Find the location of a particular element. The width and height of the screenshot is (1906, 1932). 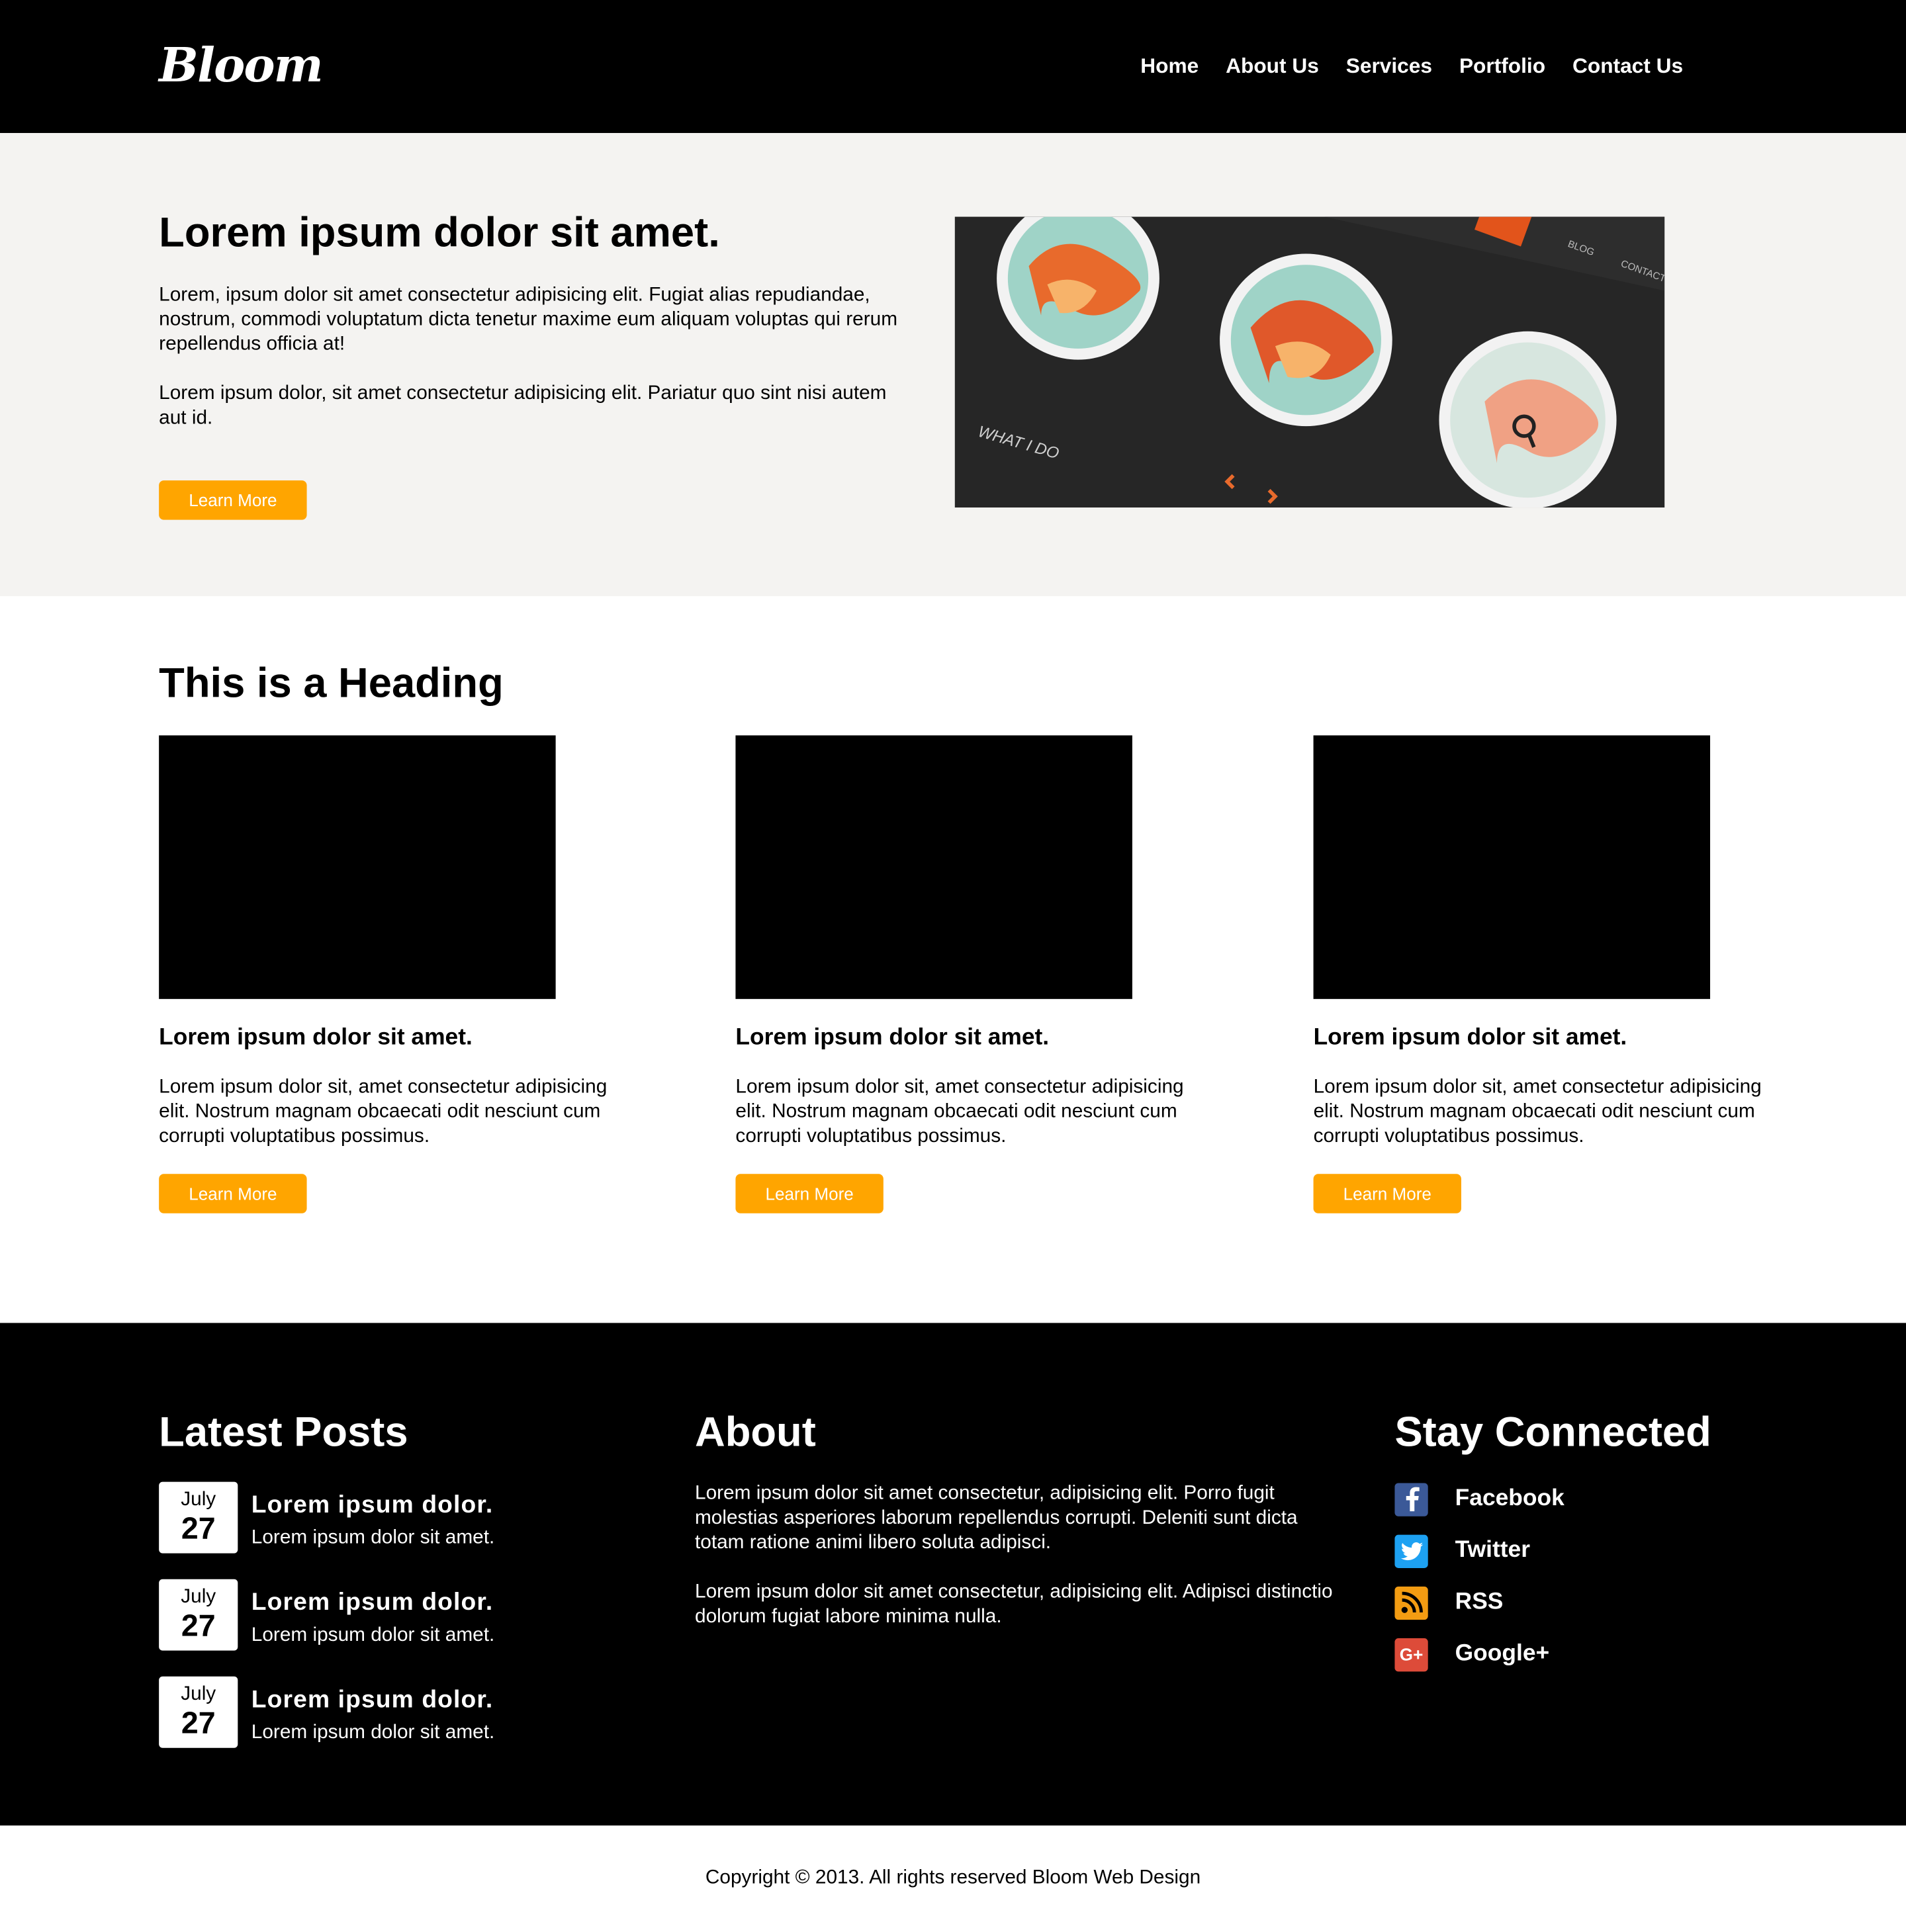

hero-illustration: BLOG CONTACT WHAT I DO is located at coordinates (1309, 362).